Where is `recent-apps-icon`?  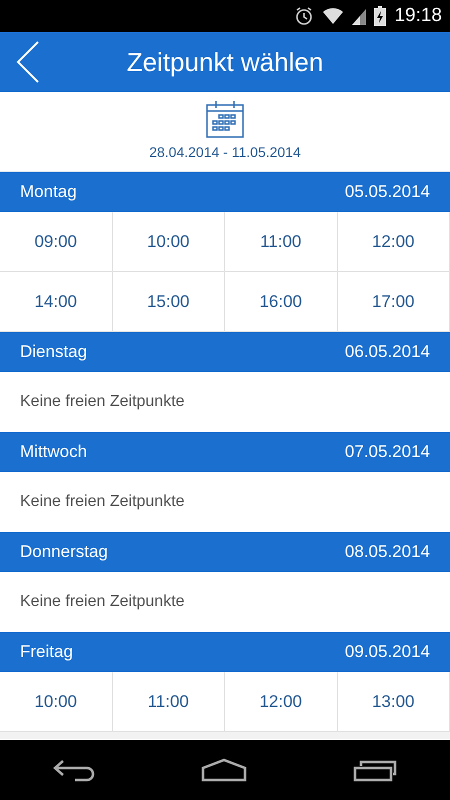 recent-apps-icon is located at coordinates (375, 770).